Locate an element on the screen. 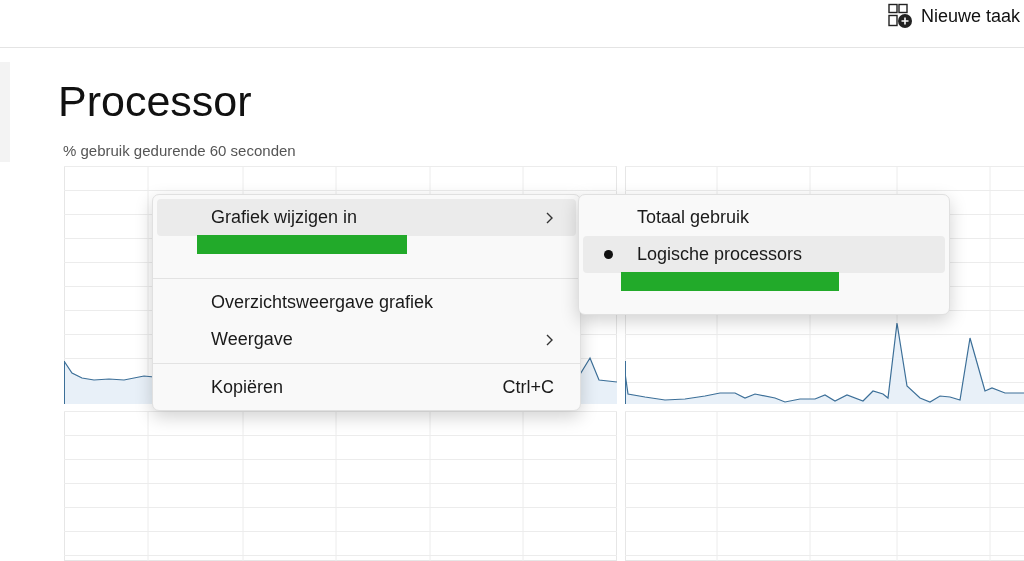  graph-caption: % gebruik gedurende 60 seconden is located at coordinates (180, 151).